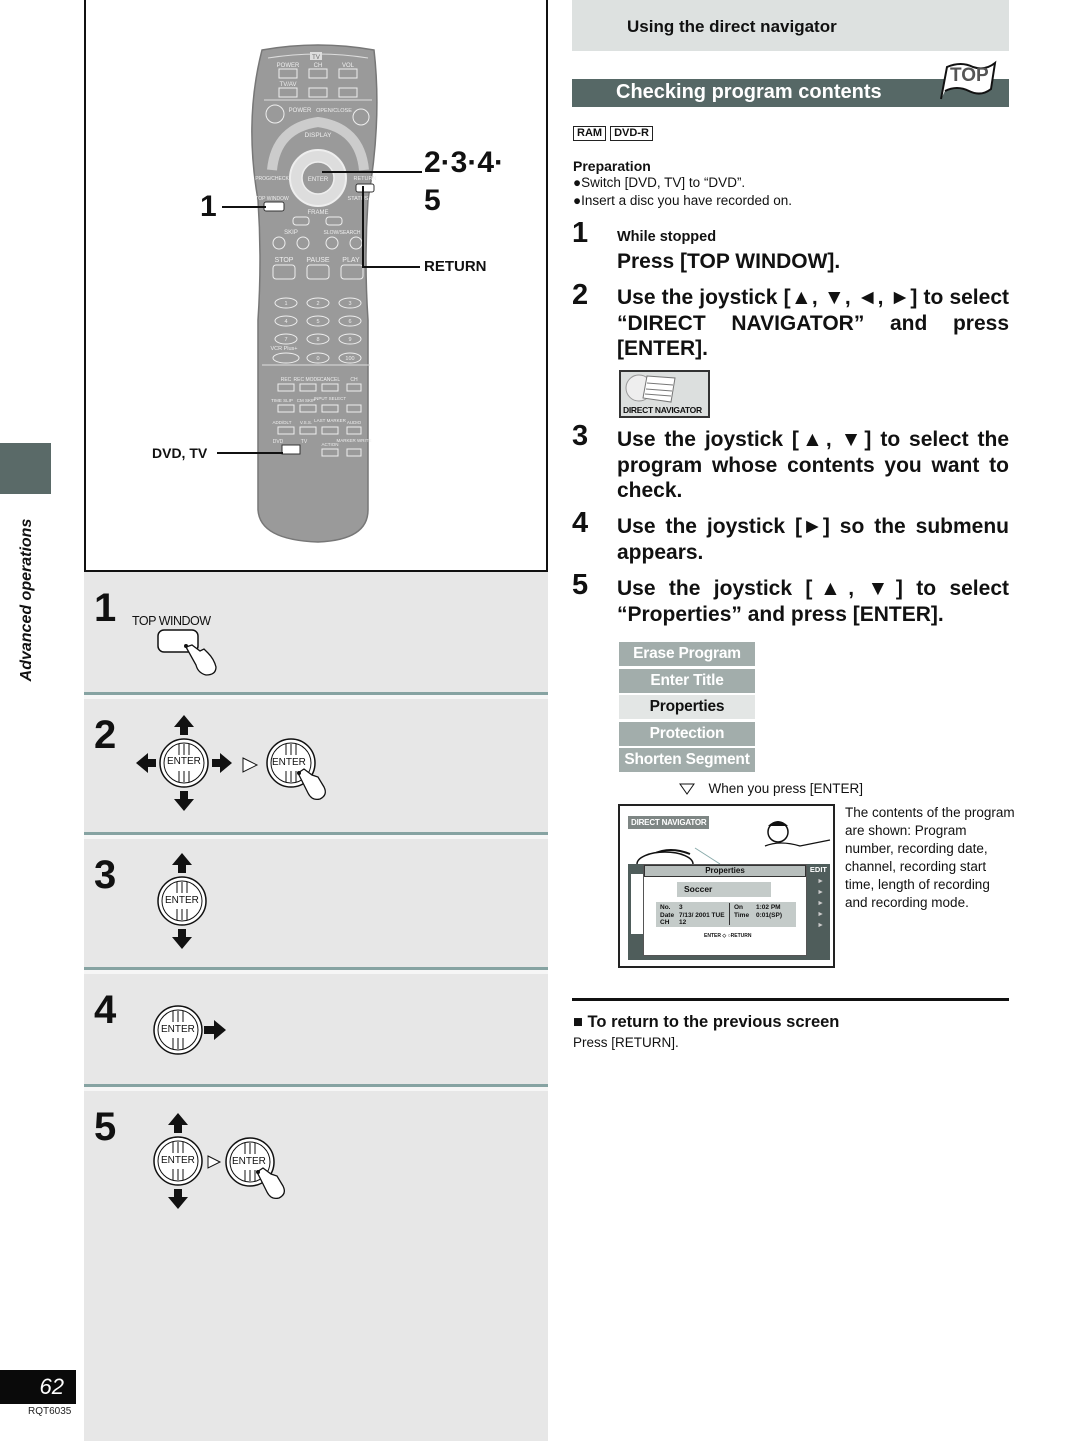 This screenshot has height=1441, width=1080. What do you see at coordinates (790, 25) in the screenshot?
I see `section-banner: Using the direct navigator` at bounding box center [790, 25].